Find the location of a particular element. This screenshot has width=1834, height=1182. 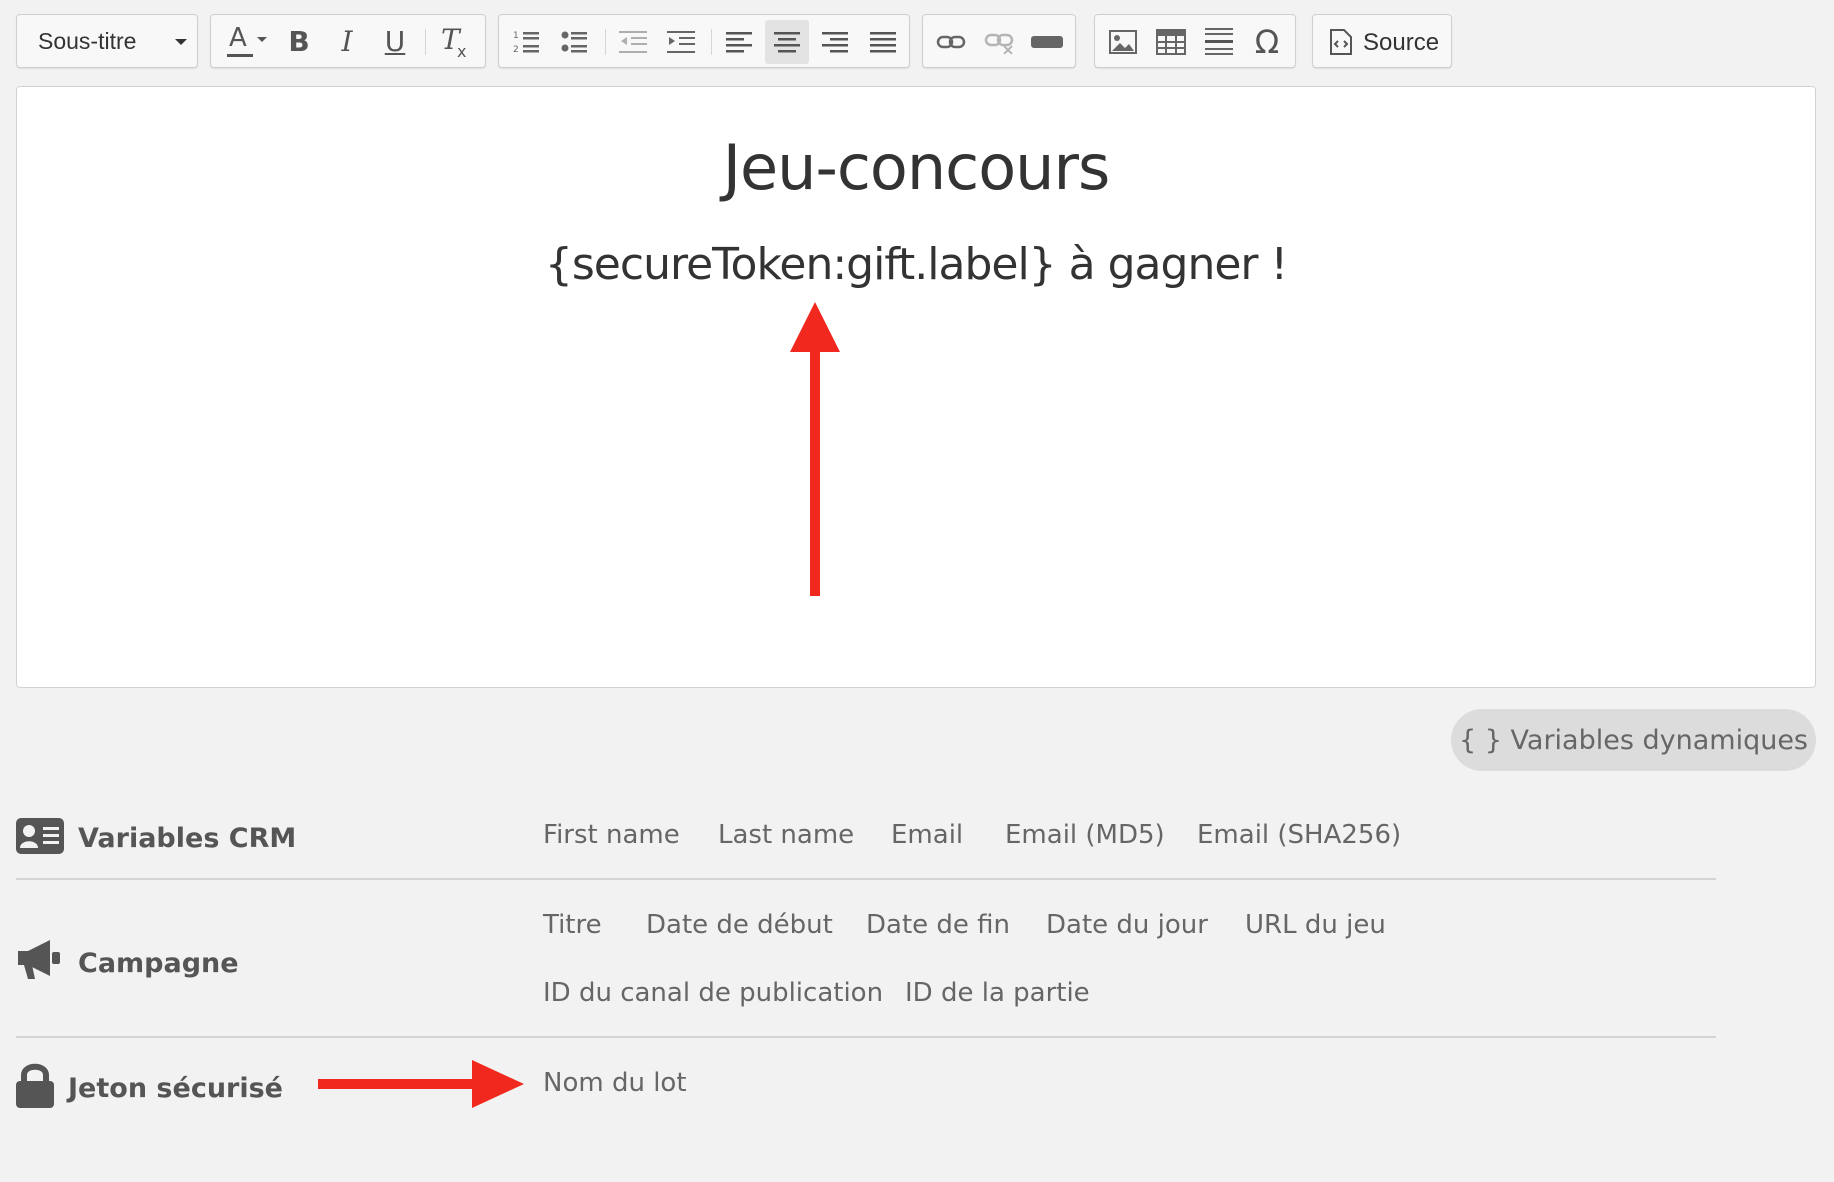

special-char-button: Ω is located at coordinates (1267, 42).